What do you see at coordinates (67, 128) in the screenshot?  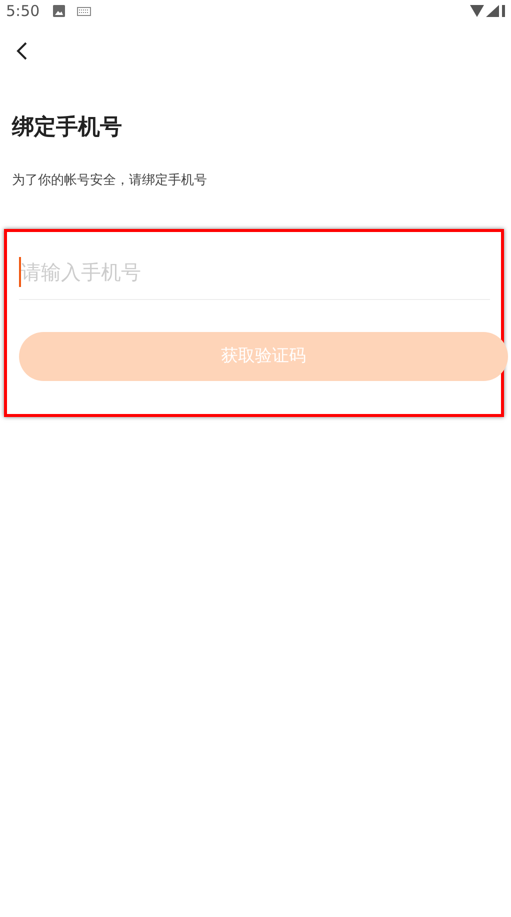 I see `page-title: 绑定手机号` at bounding box center [67, 128].